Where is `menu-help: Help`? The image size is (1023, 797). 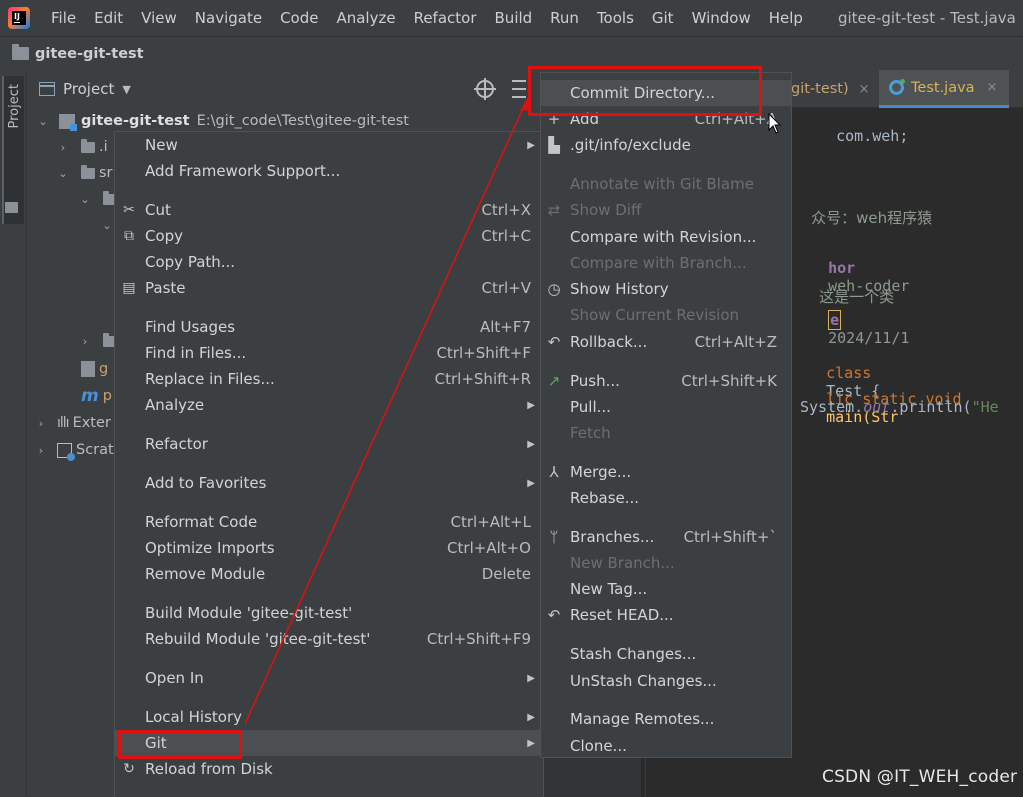 menu-help: Help is located at coordinates (786, 18).